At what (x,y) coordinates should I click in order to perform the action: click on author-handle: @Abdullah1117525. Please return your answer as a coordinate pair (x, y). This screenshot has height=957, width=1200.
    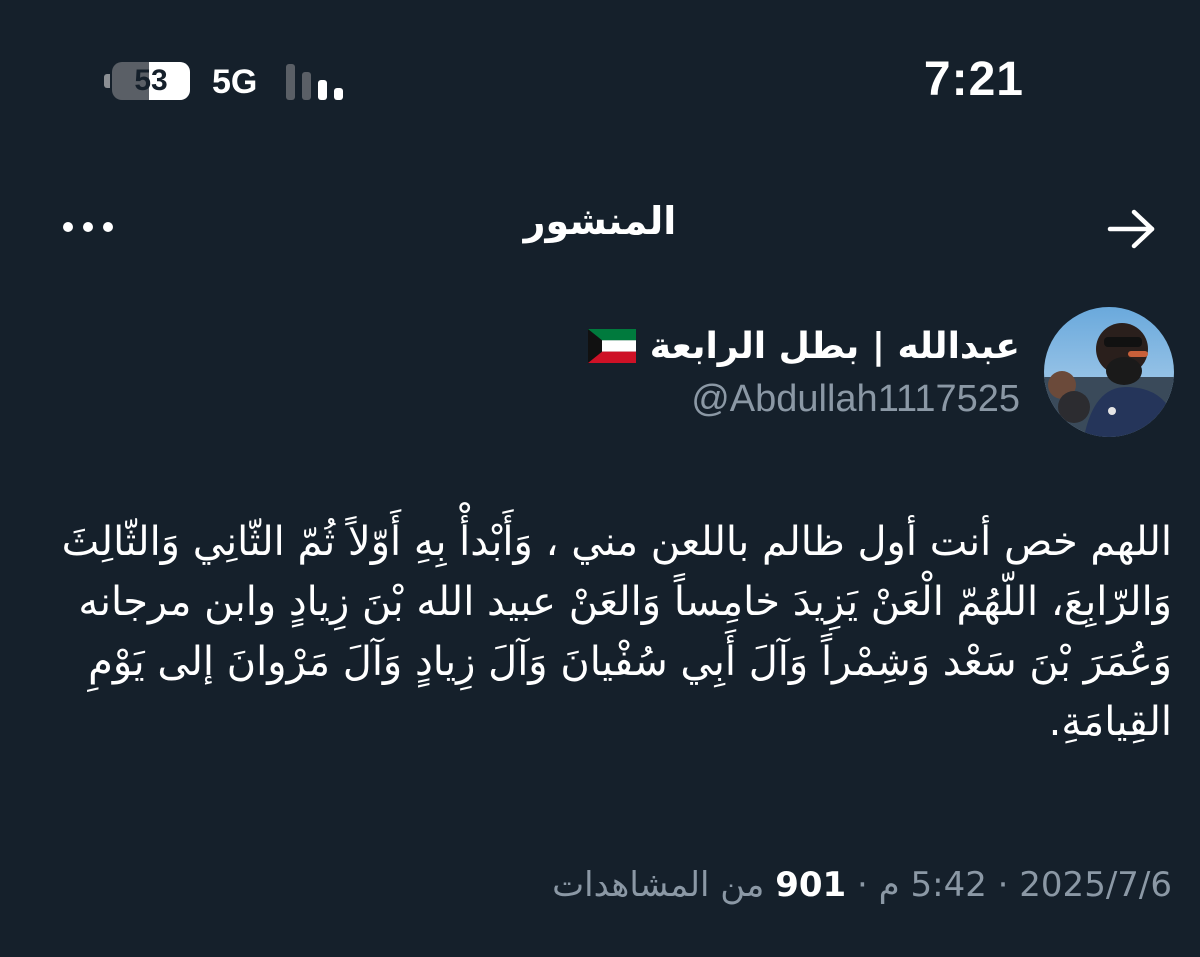
    Looking at the image, I should click on (855, 399).